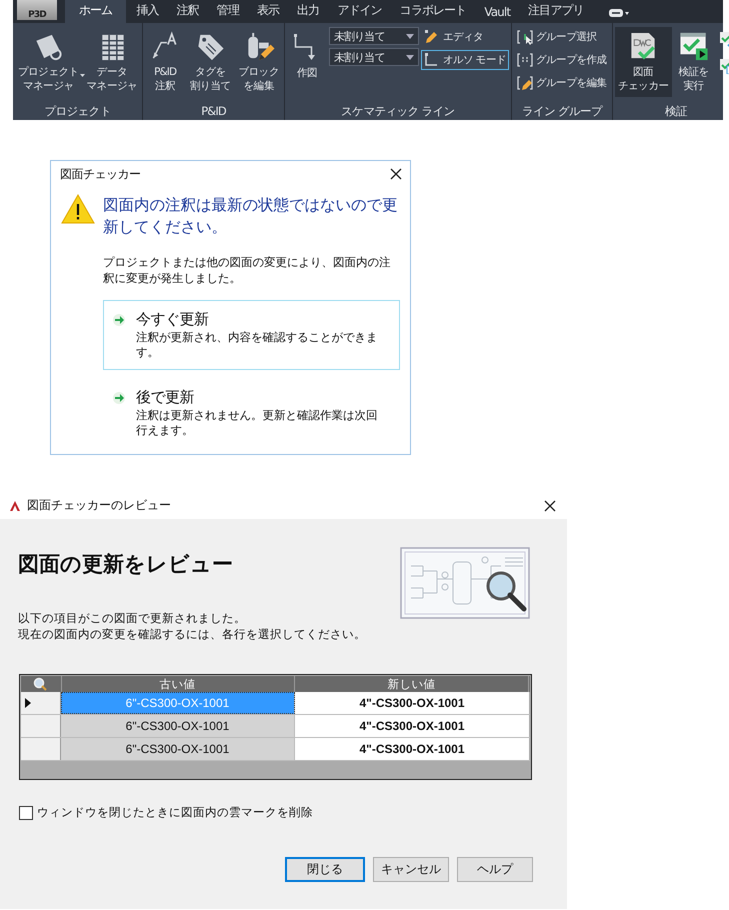 This screenshot has height=910, width=729. I want to click on checkbox, so click(26, 813).